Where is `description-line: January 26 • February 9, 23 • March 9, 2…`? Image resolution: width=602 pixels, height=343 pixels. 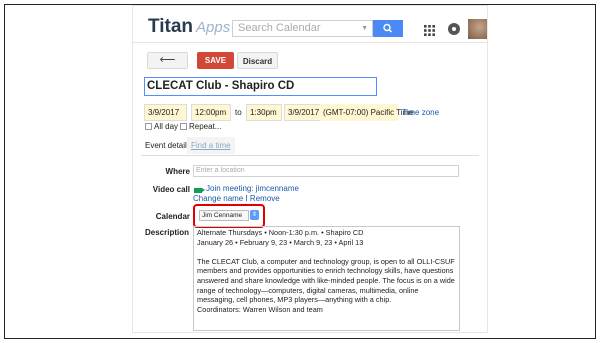
description-line: January 26 • February 9, 23 • March 9, 2… is located at coordinates (280, 242).